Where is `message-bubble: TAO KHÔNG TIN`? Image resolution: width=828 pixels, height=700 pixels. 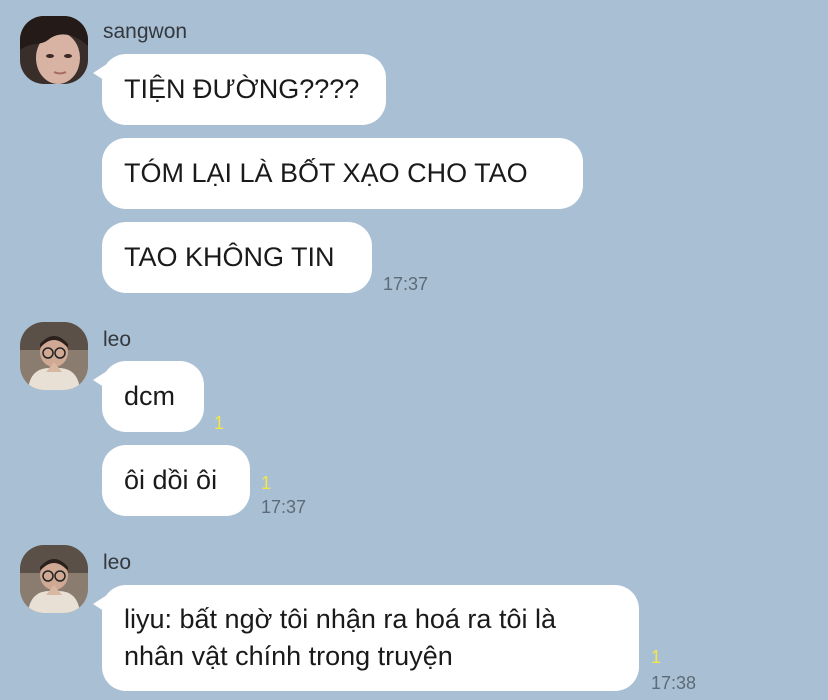 message-bubble: TAO KHÔNG TIN is located at coordinates (237, 257).